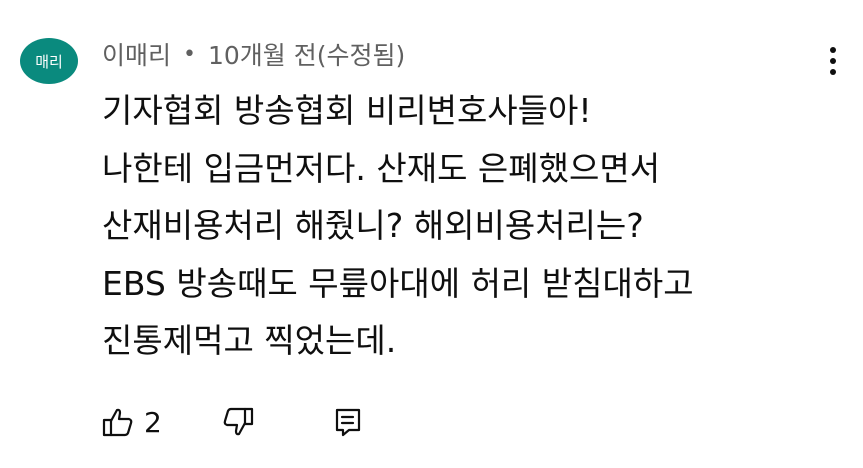 The height and width of the screenshot is (468, 863). I want to click on comment-header: 이매리 • 10개월 전 (수정됨), so click(253, 54).